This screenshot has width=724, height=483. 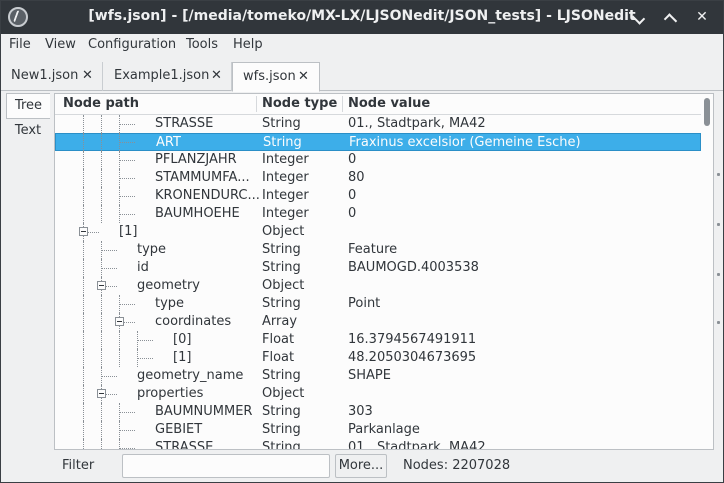 What do you see at coordinates (378, 412) in the screenshot?
I see `tree-row: BAUMNUMMER String 303` at bounding box center [378, 412].